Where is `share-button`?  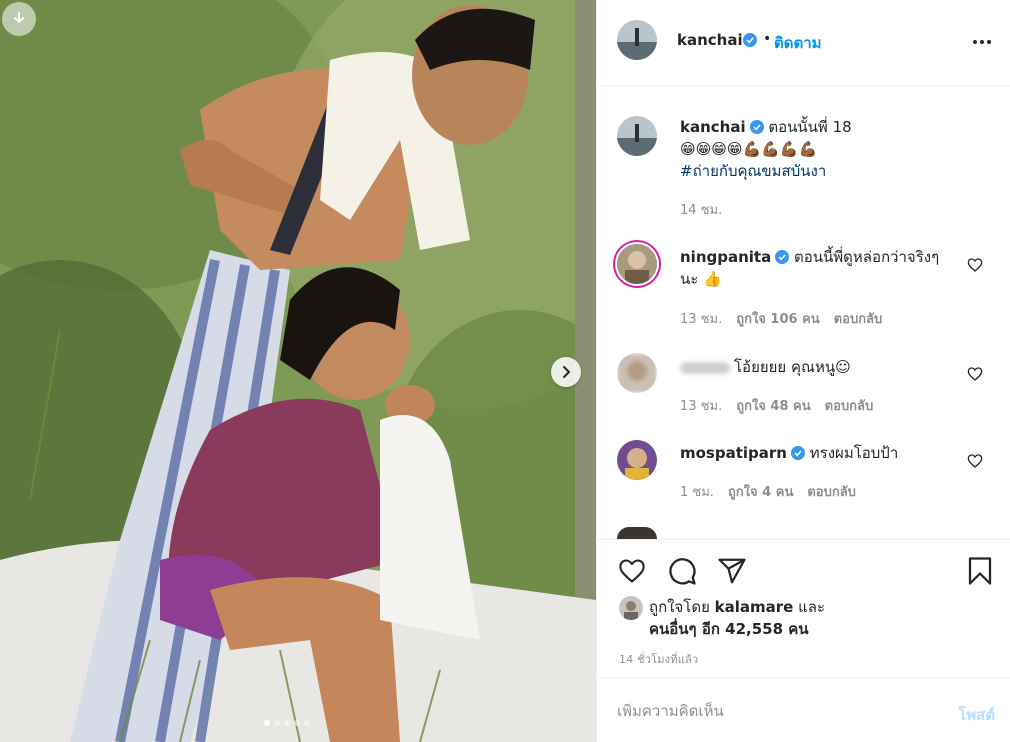
share-button is located at coordinates (732, 571).